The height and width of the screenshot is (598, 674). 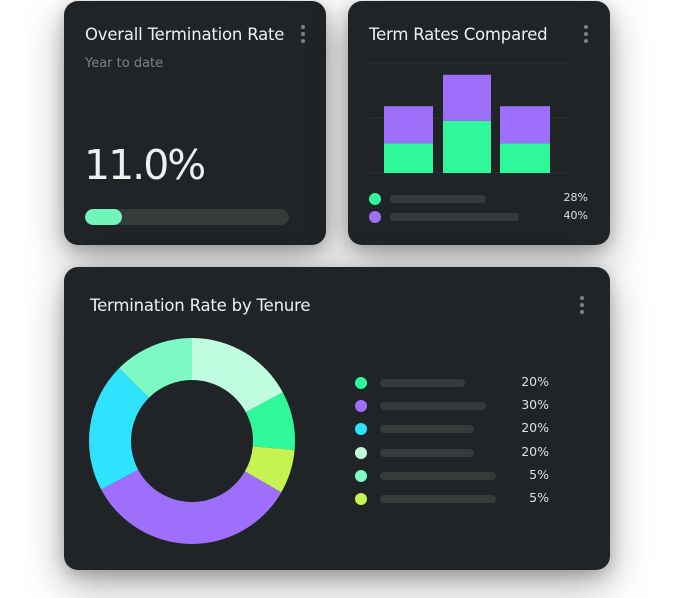 I want to click on card-subtitle: Year to date, so click(x=124, y=63).